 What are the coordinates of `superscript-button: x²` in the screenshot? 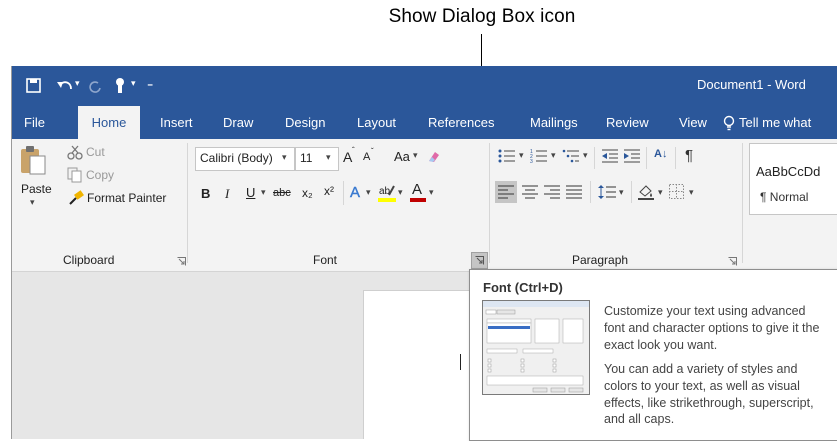 It's located at (329, 191).